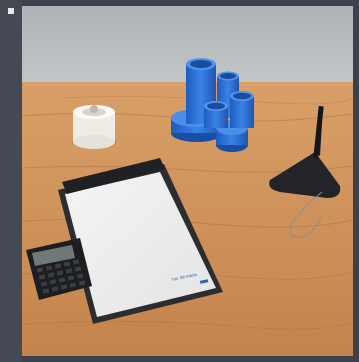 This screenshot has width=359, height=362. I want to click on left-panel, so click(11, 181).